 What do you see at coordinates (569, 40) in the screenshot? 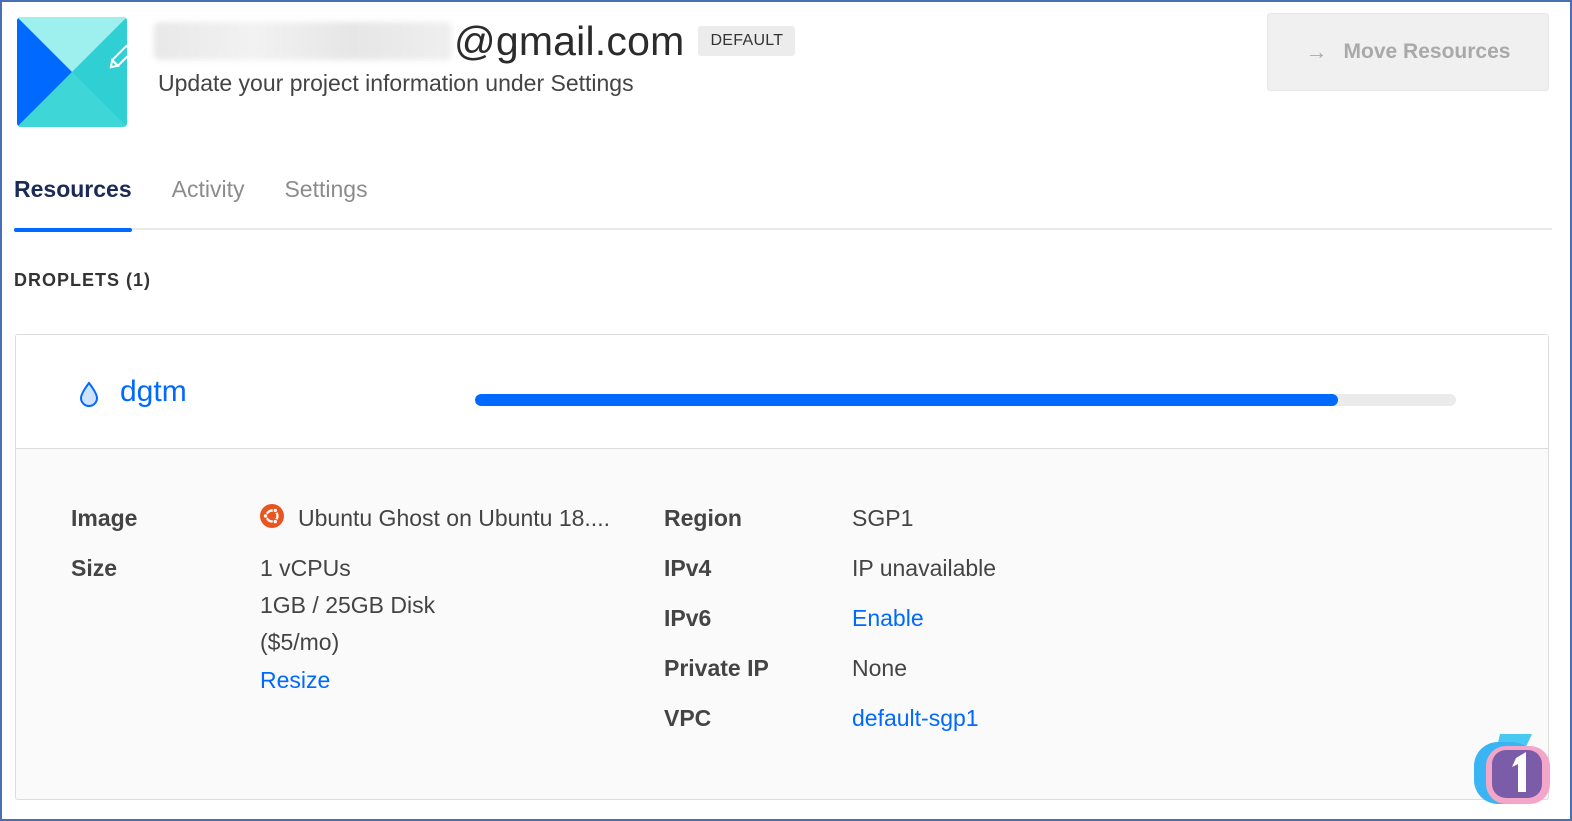
I see `email-domain: @gmail.com` at bounding box center [569, 40].